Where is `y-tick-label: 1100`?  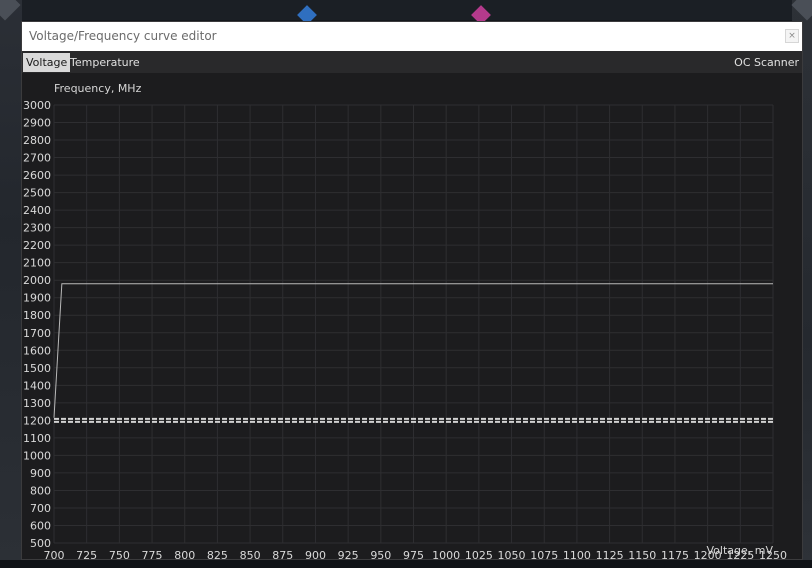 y-tick-label: 1100 is located at coordinates (37, 438).